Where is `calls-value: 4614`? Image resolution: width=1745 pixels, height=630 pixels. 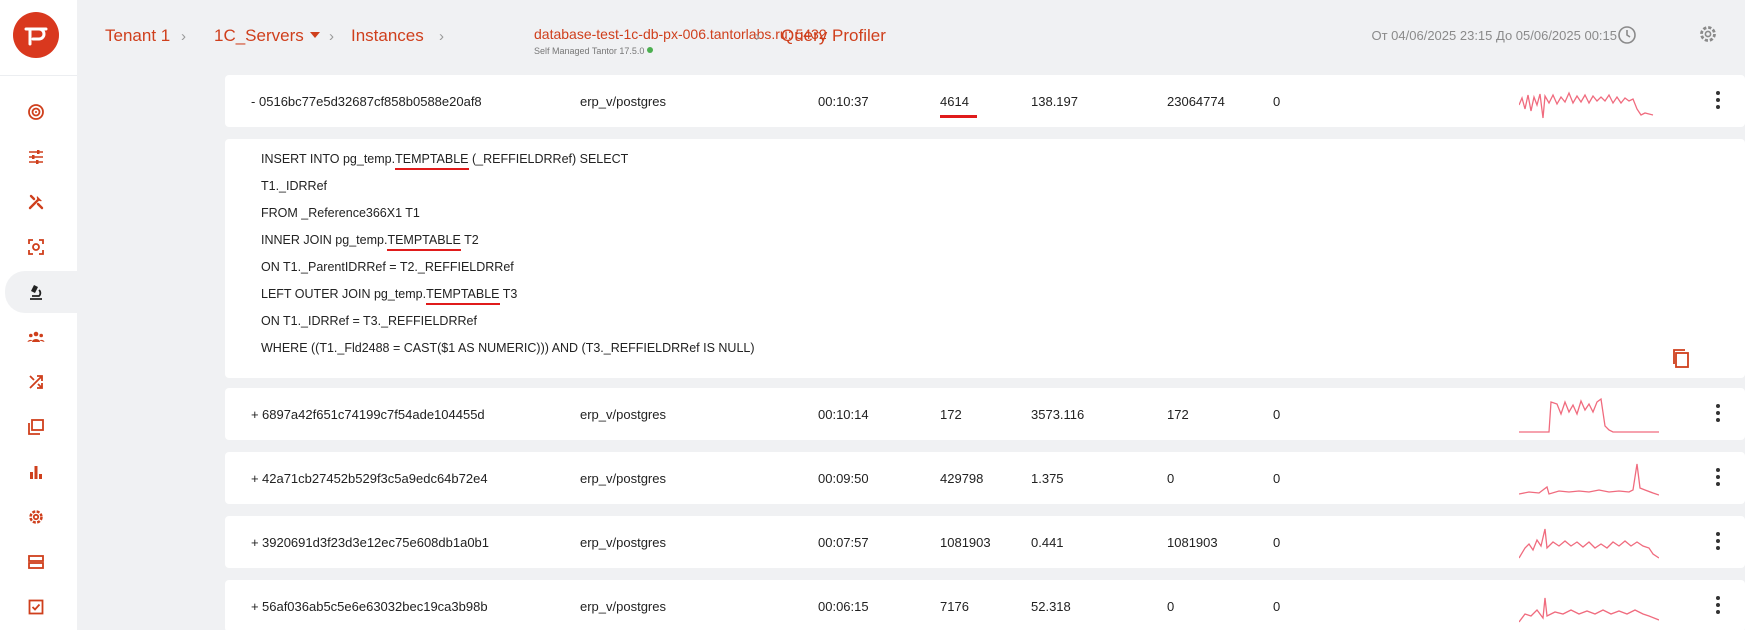 calls-value: 4614 is located at coordinates (958, 106).